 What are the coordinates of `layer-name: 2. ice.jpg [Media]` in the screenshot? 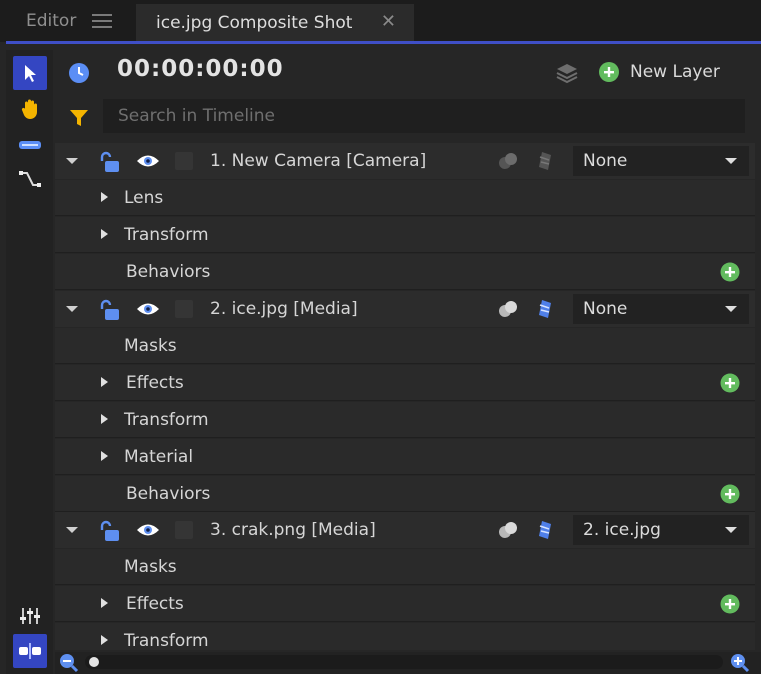 It's located at (284, 309).